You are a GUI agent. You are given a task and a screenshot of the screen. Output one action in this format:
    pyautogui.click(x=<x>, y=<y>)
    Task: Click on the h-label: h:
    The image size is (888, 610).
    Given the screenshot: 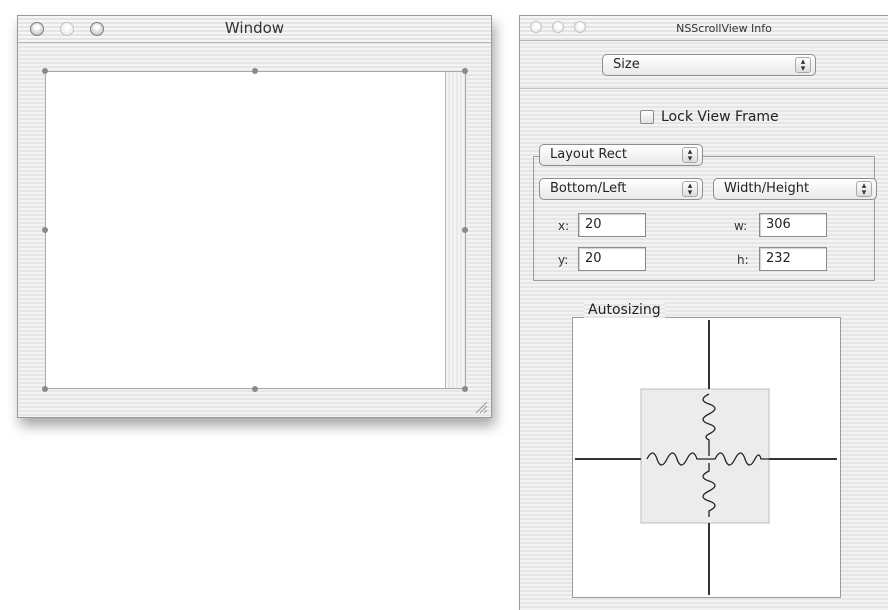 What is the action you would take?
    pyautogui.click(x=743, y=260)
    